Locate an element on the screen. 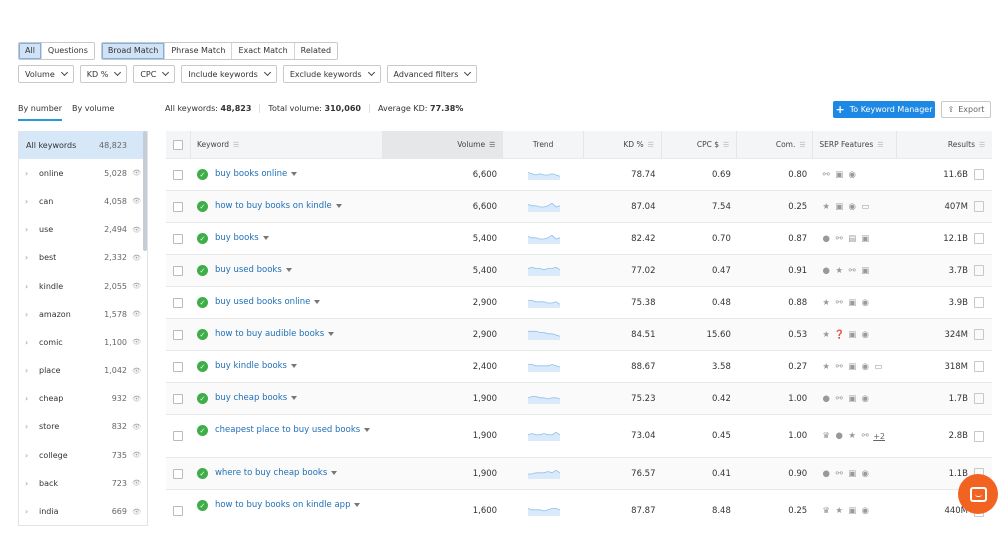  export-button: ⇪ Export is located at coordinates (966, 109).